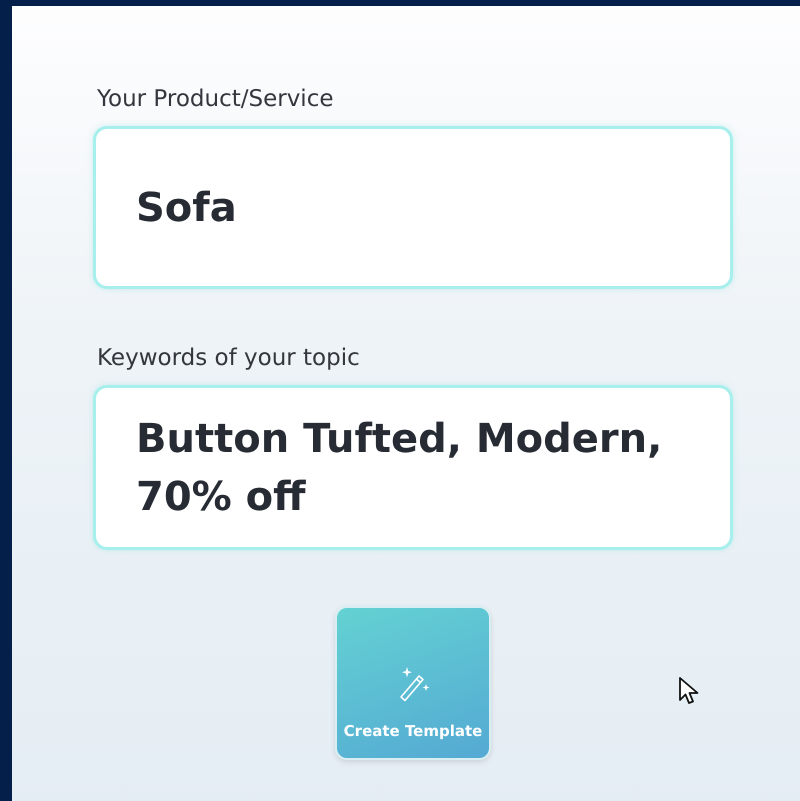 The width and height of the screenshot is (800, 801). Describe the element at coordinates (689, 691) in the screenshot. I see `mouse-pointer-icon` at that location.